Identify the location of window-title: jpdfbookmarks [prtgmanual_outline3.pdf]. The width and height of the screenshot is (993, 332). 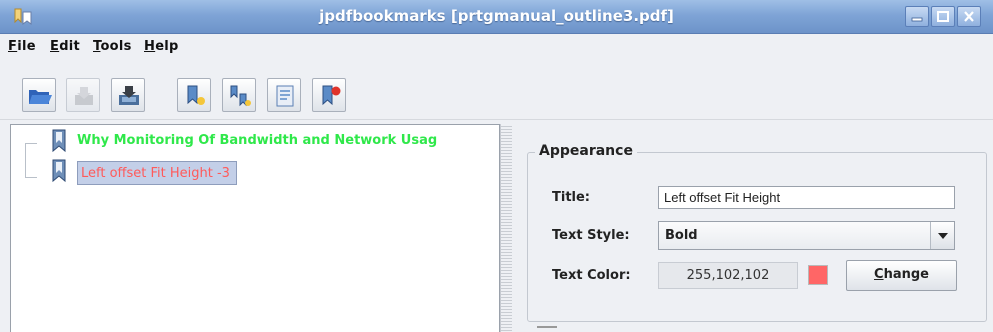
(496, 16).